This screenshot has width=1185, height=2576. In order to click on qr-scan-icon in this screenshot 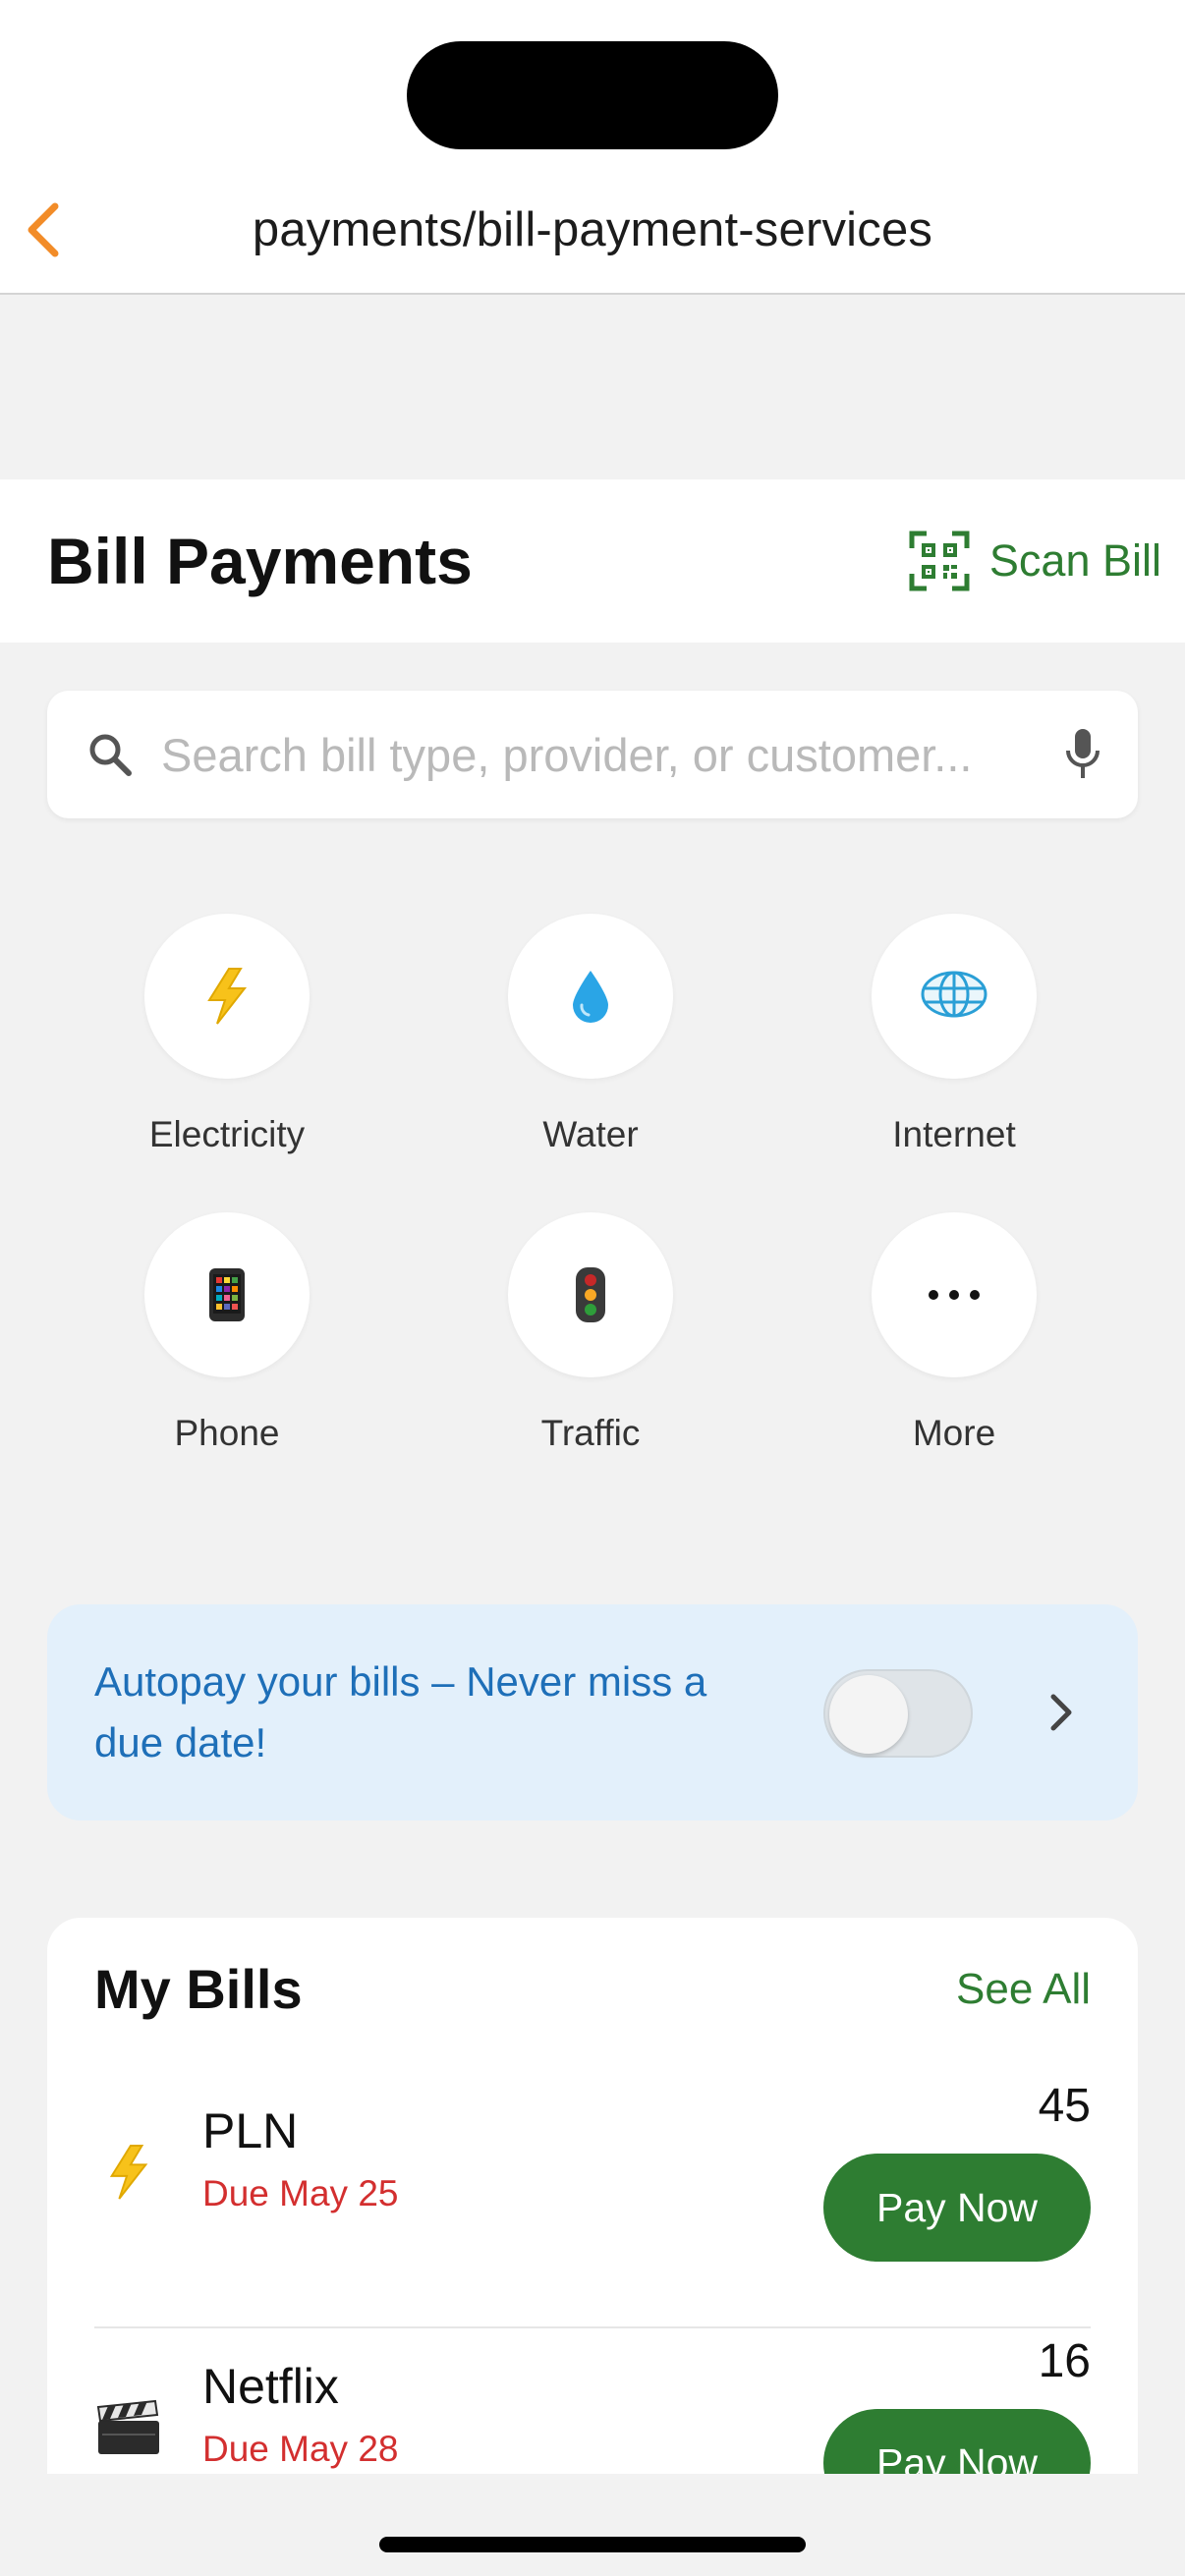, I will do `click(940, 561)`.